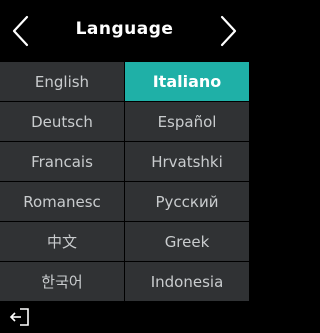  I want to click on exit-icon, so click(20, 317).